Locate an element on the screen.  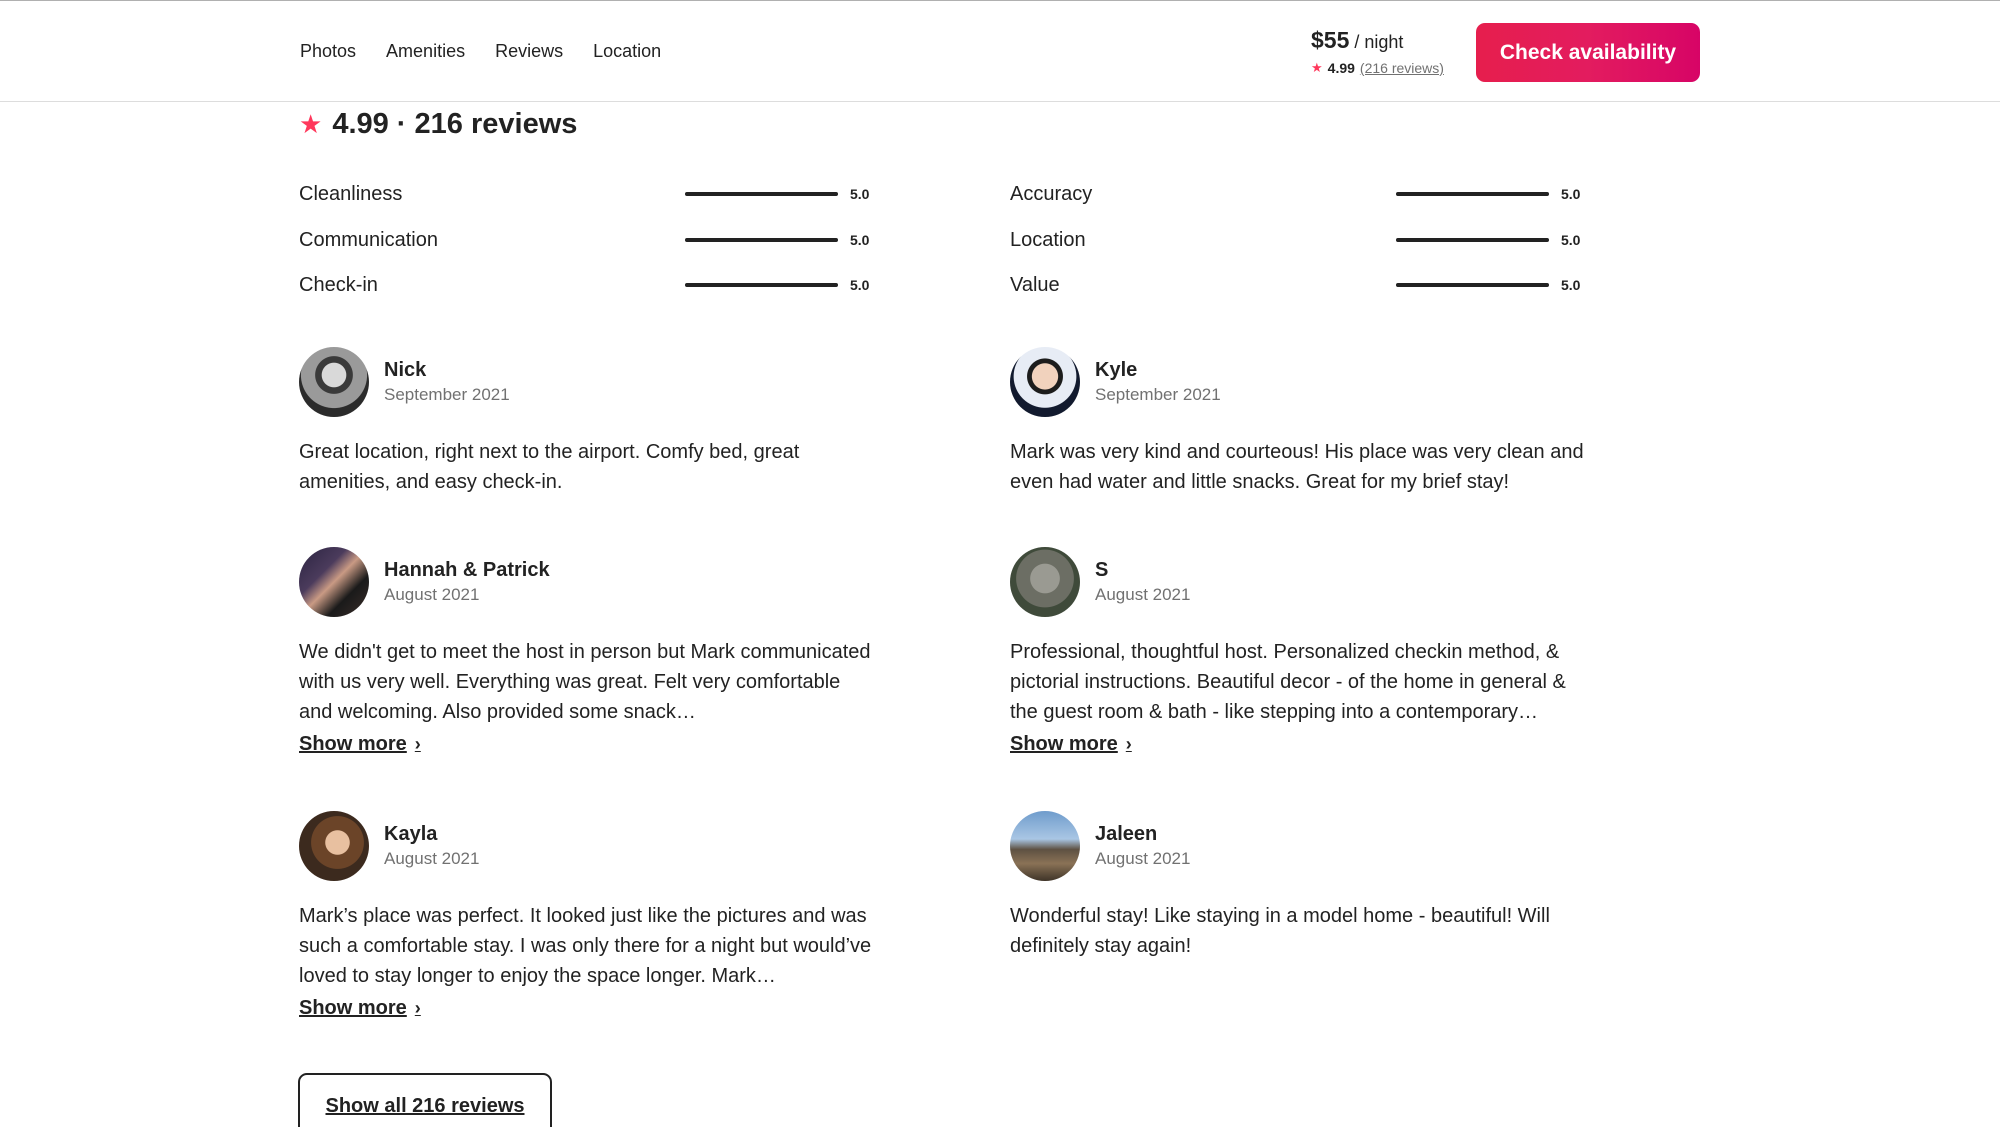
reviewer-name: Jaleen is located at coordinates (1126, 834).